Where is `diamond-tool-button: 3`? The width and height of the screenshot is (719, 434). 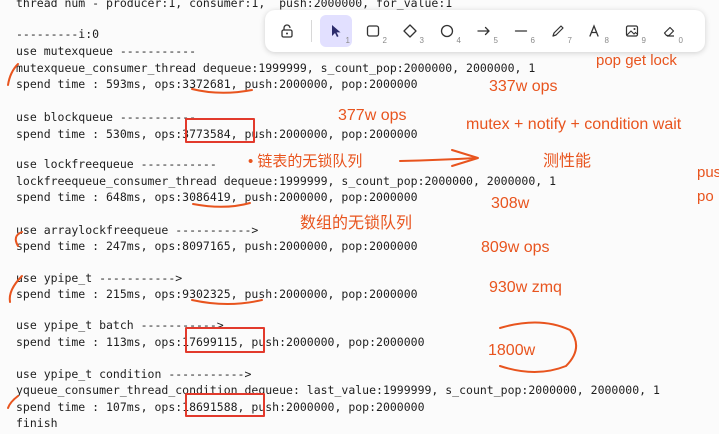 diamond-tool-button: 3 is located at coordinates (410, 31).